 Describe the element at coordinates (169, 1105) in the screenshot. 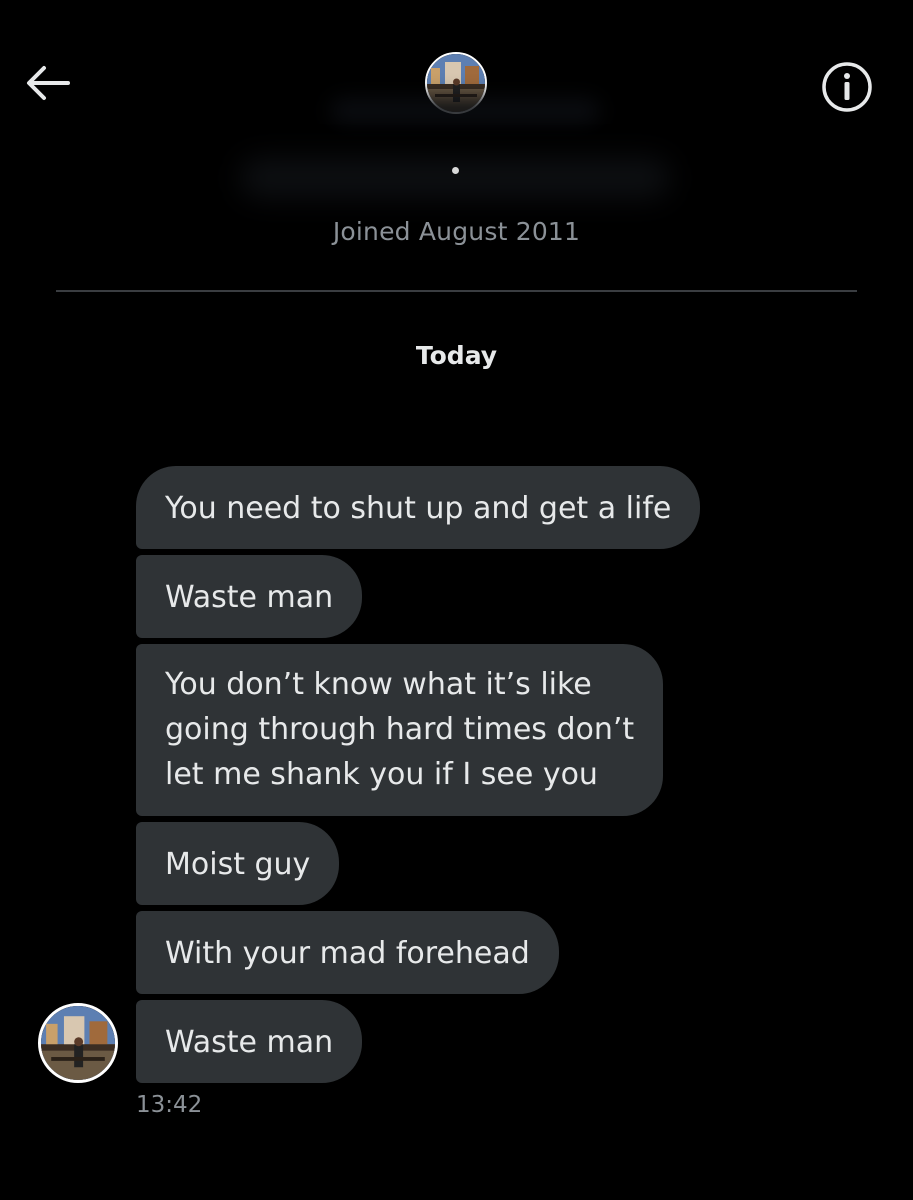

I see `message-timestamp: 13:42` at that location.